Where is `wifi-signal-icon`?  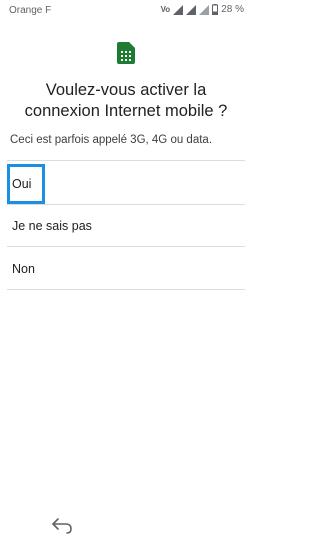
wifi-signal-icon is located at coordinates (178, 9).